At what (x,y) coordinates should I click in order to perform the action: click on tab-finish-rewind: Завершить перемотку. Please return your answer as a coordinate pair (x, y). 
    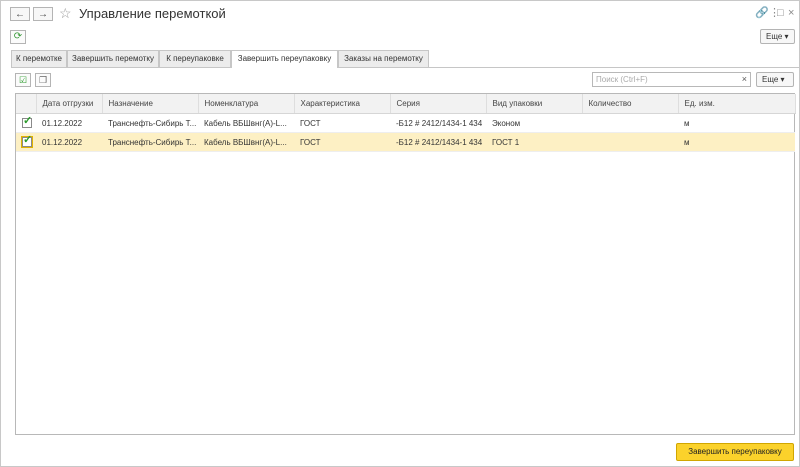
    Looking at the image, I should click on (113, 58).